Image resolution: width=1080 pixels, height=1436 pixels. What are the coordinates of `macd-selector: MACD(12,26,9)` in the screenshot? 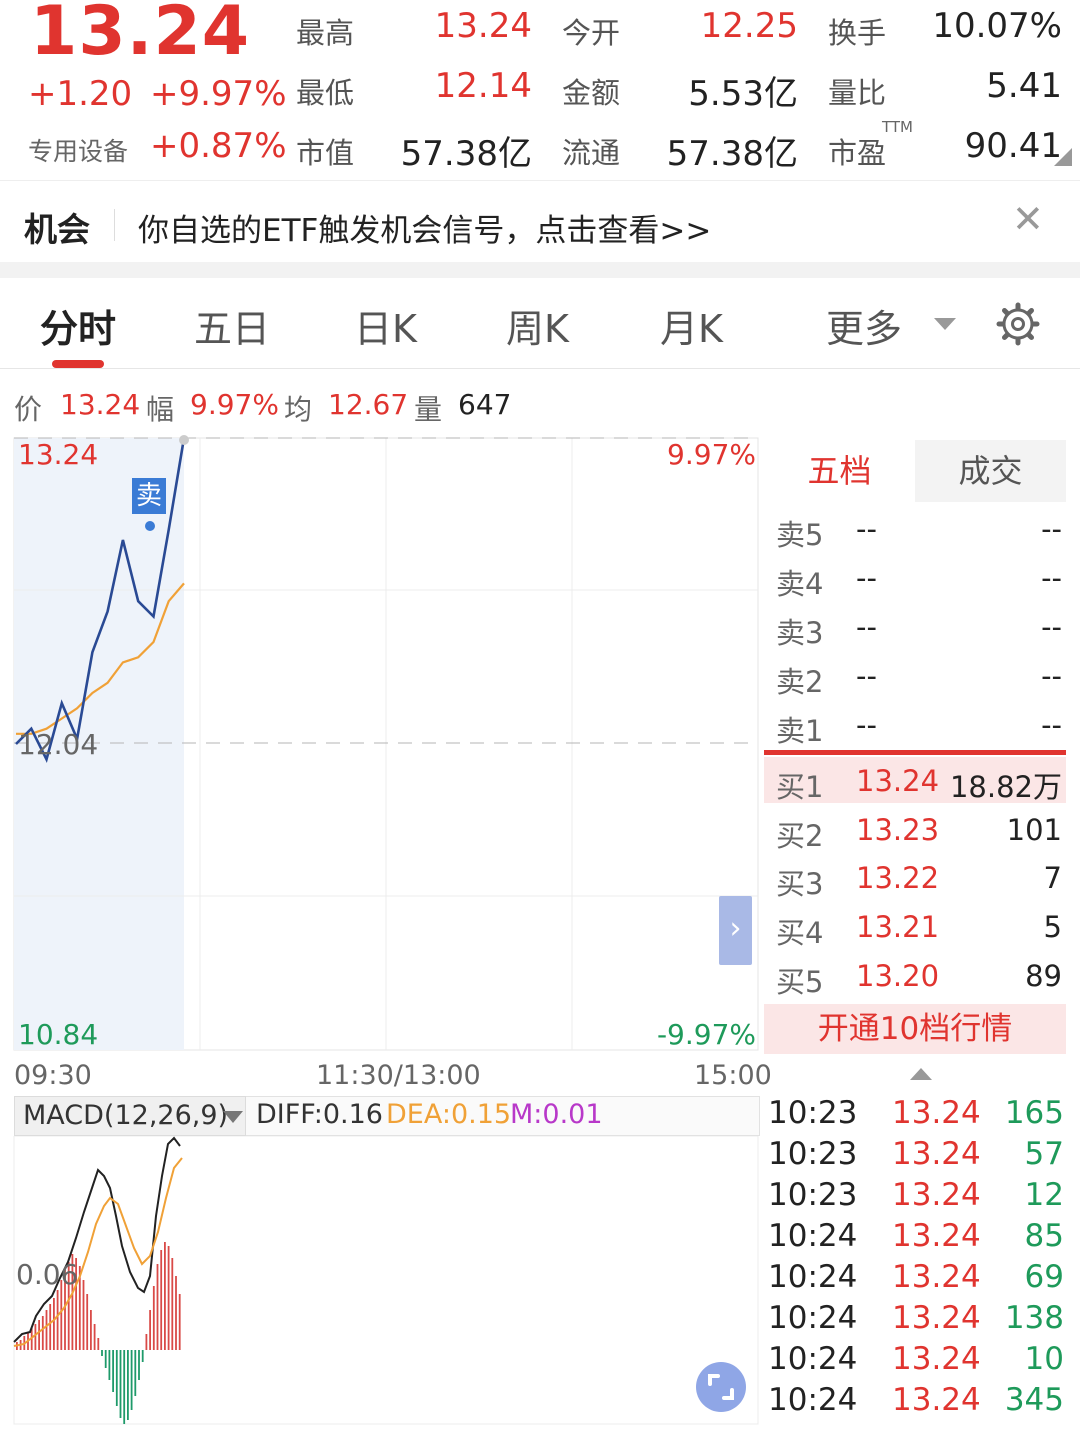 It's located at (130, 1116).